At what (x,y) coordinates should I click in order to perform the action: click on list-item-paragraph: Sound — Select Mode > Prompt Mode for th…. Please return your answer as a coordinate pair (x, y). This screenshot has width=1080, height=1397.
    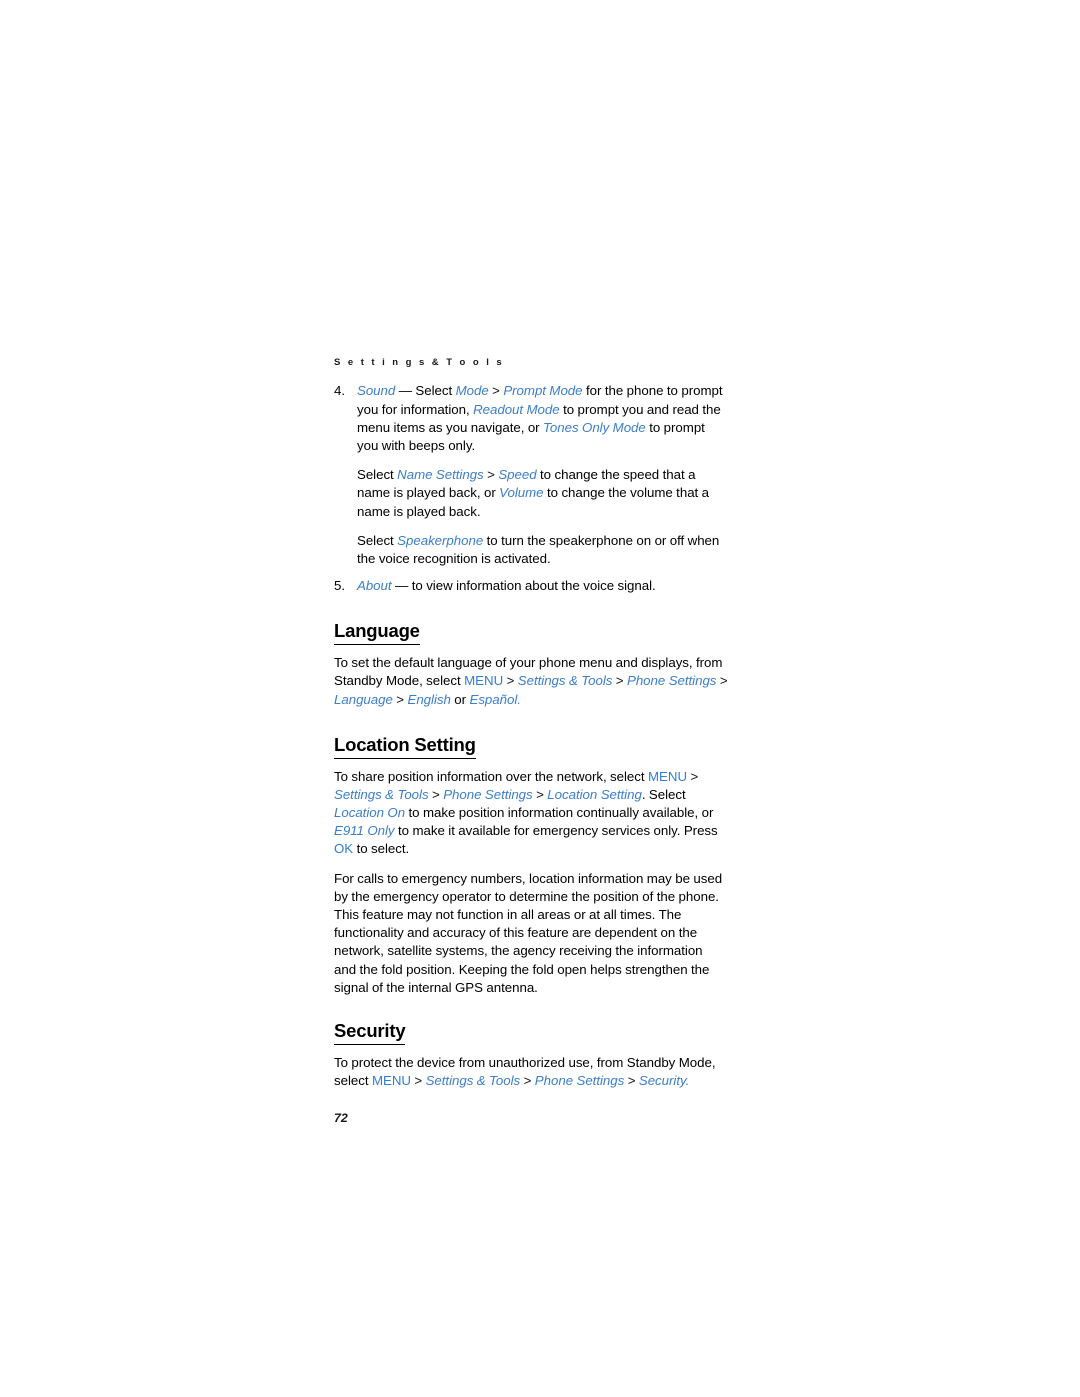
    Looking at the image, I should click on (542, 418).